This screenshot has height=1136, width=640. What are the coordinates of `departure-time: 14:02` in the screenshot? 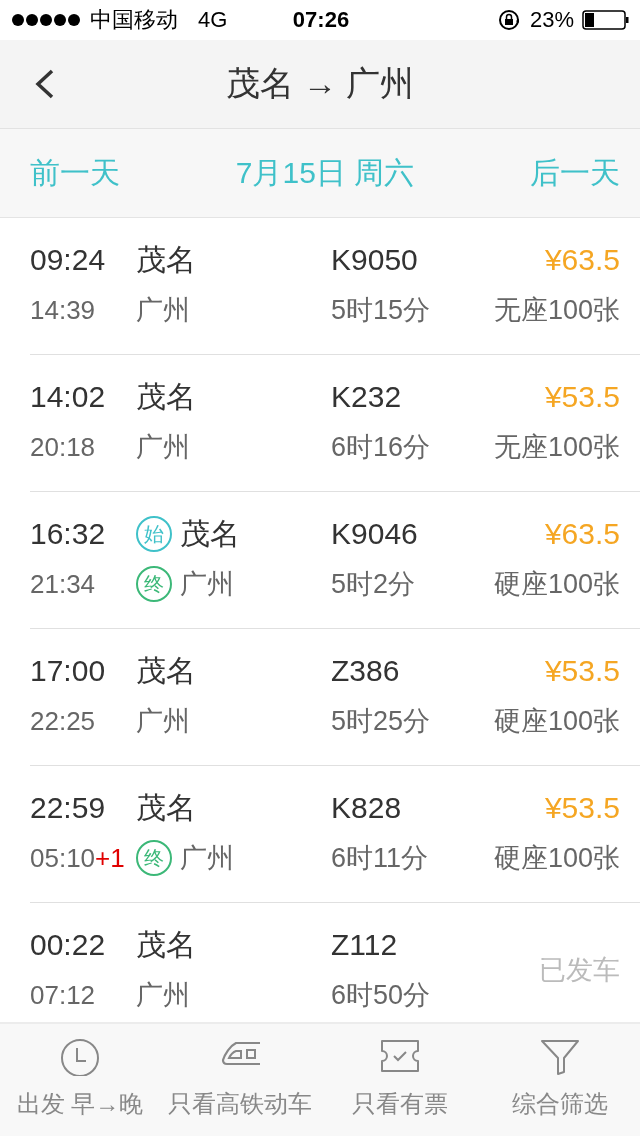 It's located at (68, 397).